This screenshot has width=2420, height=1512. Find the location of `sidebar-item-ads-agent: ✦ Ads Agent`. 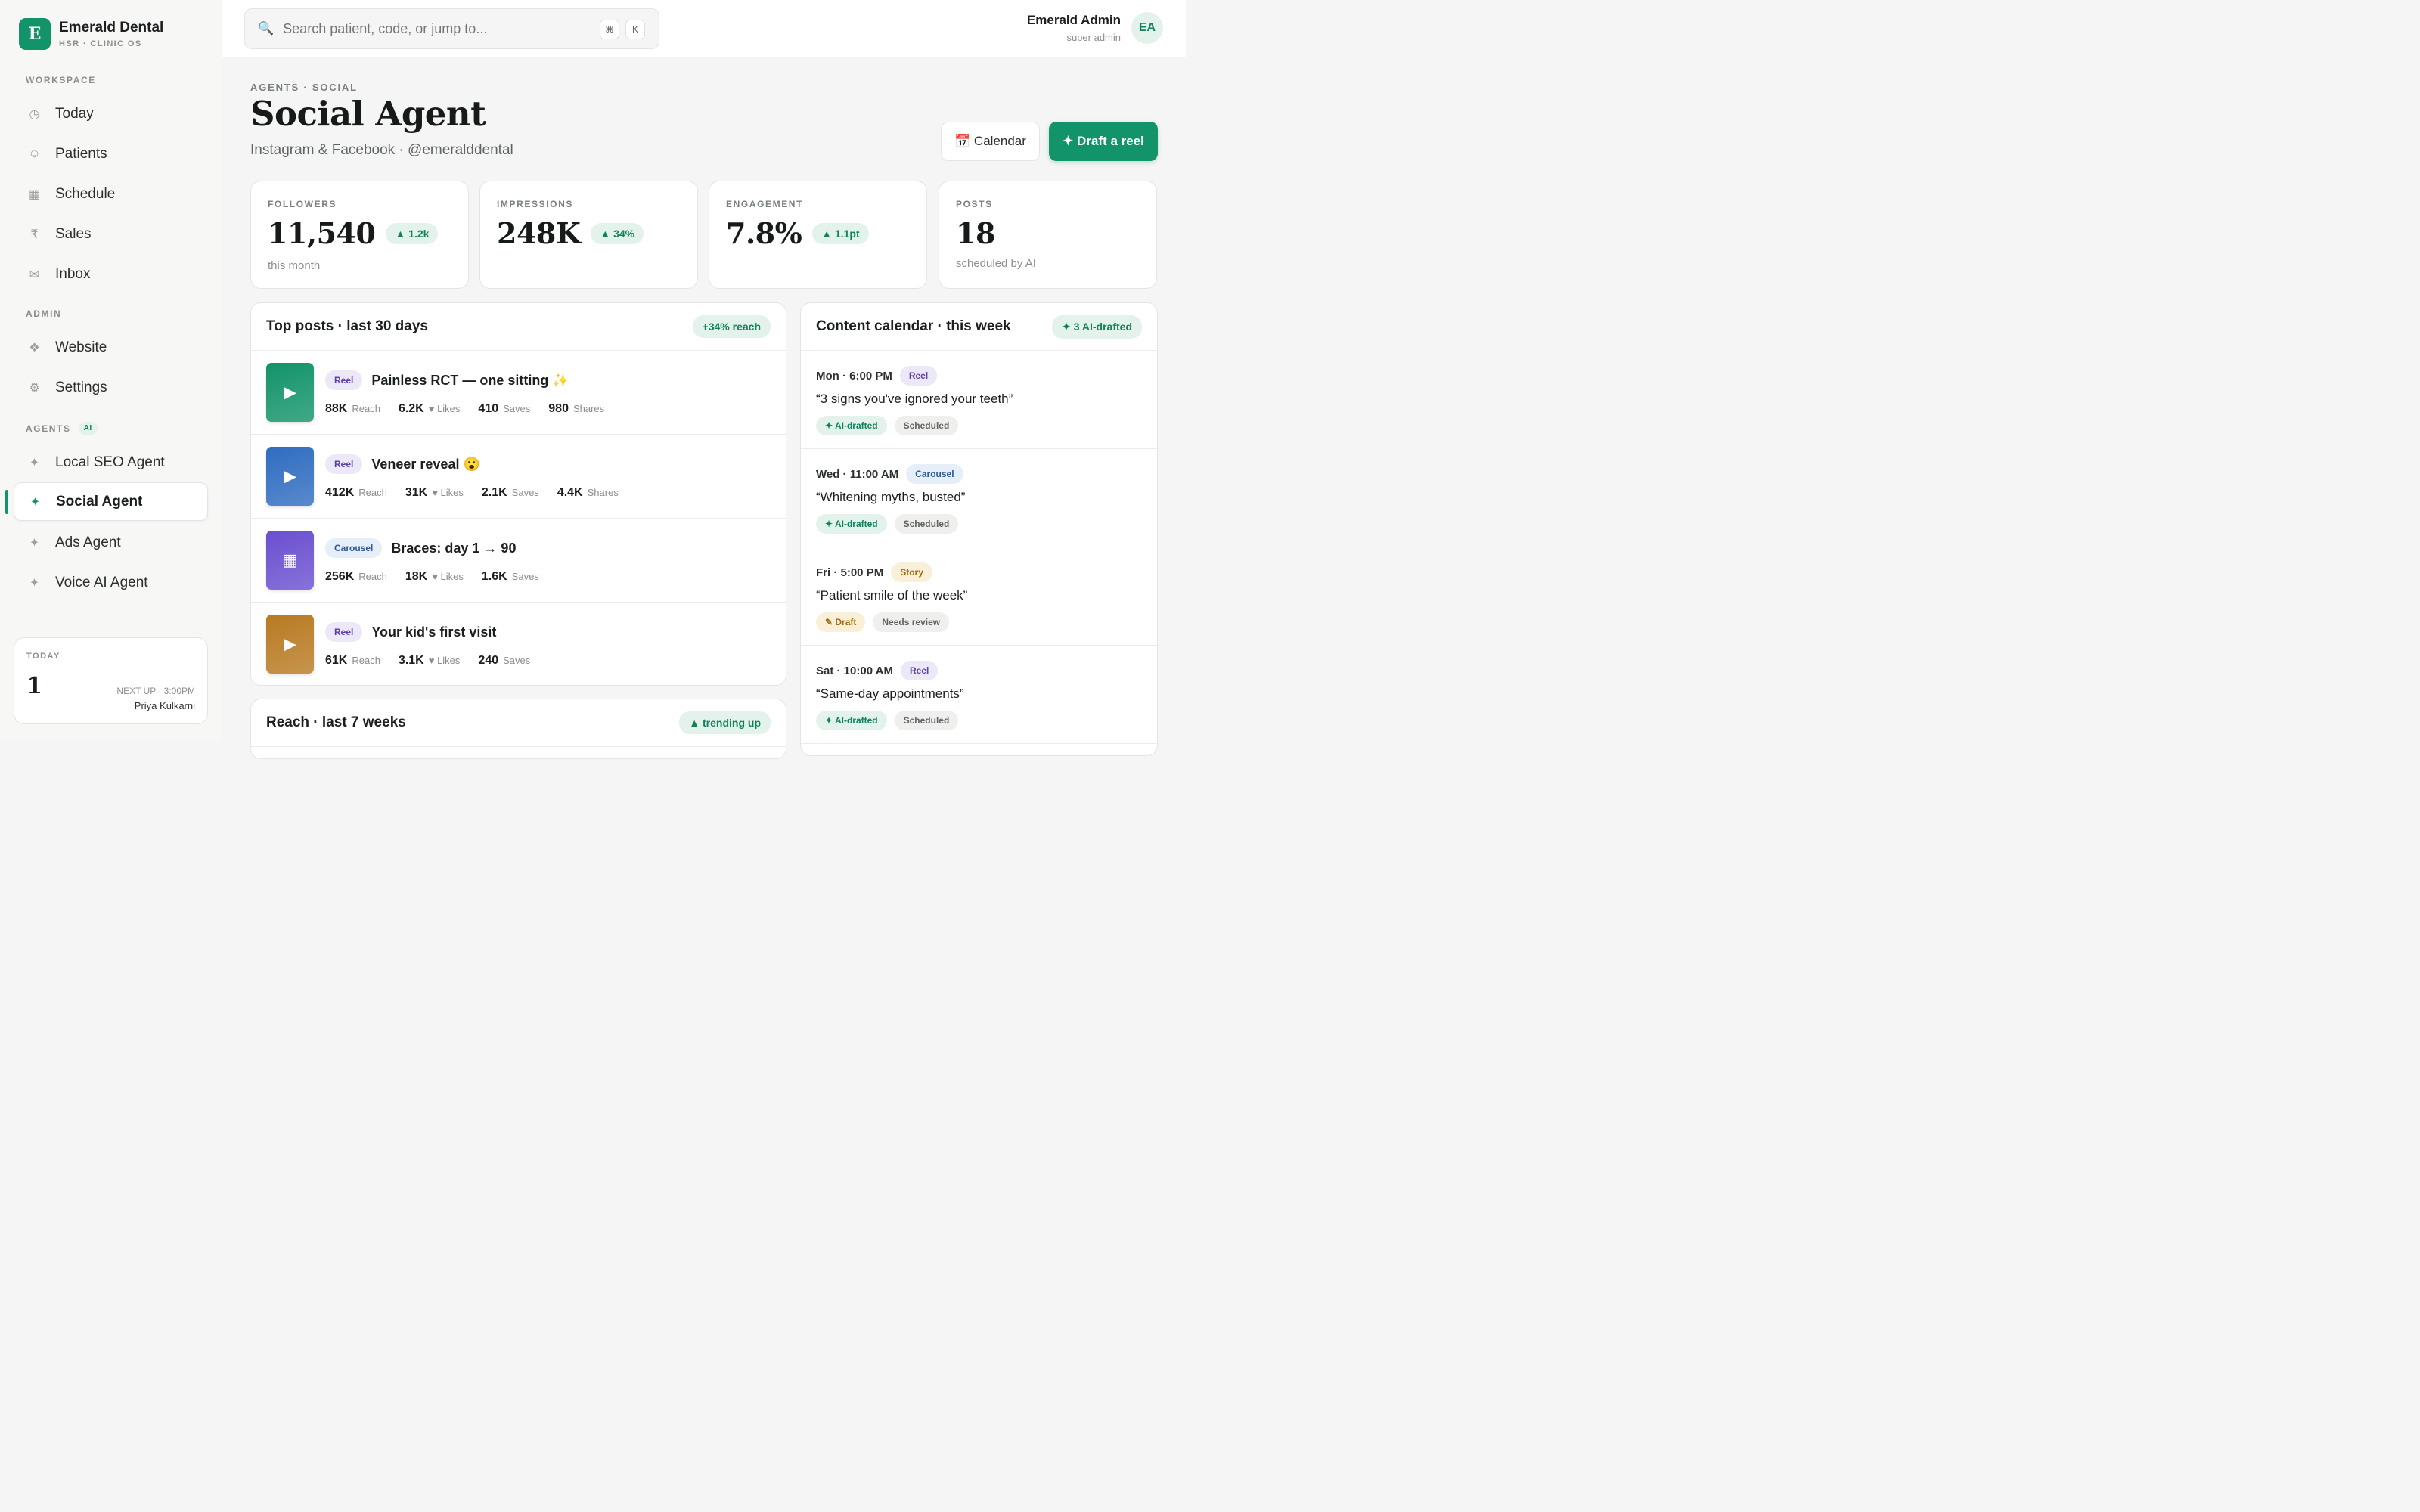

sidebar-item-ads-agent: ✦ Ads Agent is located at coordinates (111, 542).